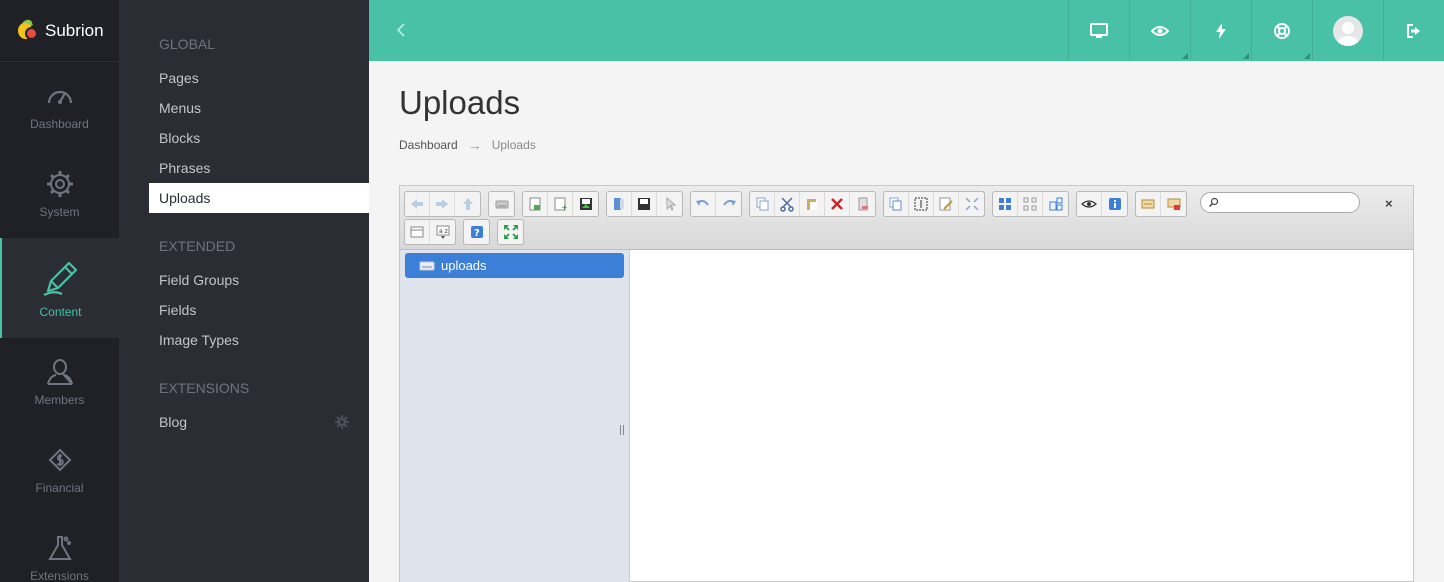 This screenshot has width=1444, height=582. What do you see at coordinates (510, 232) in the screenshot?
I see `fullscreen-button` at bounding box center [510, 232].